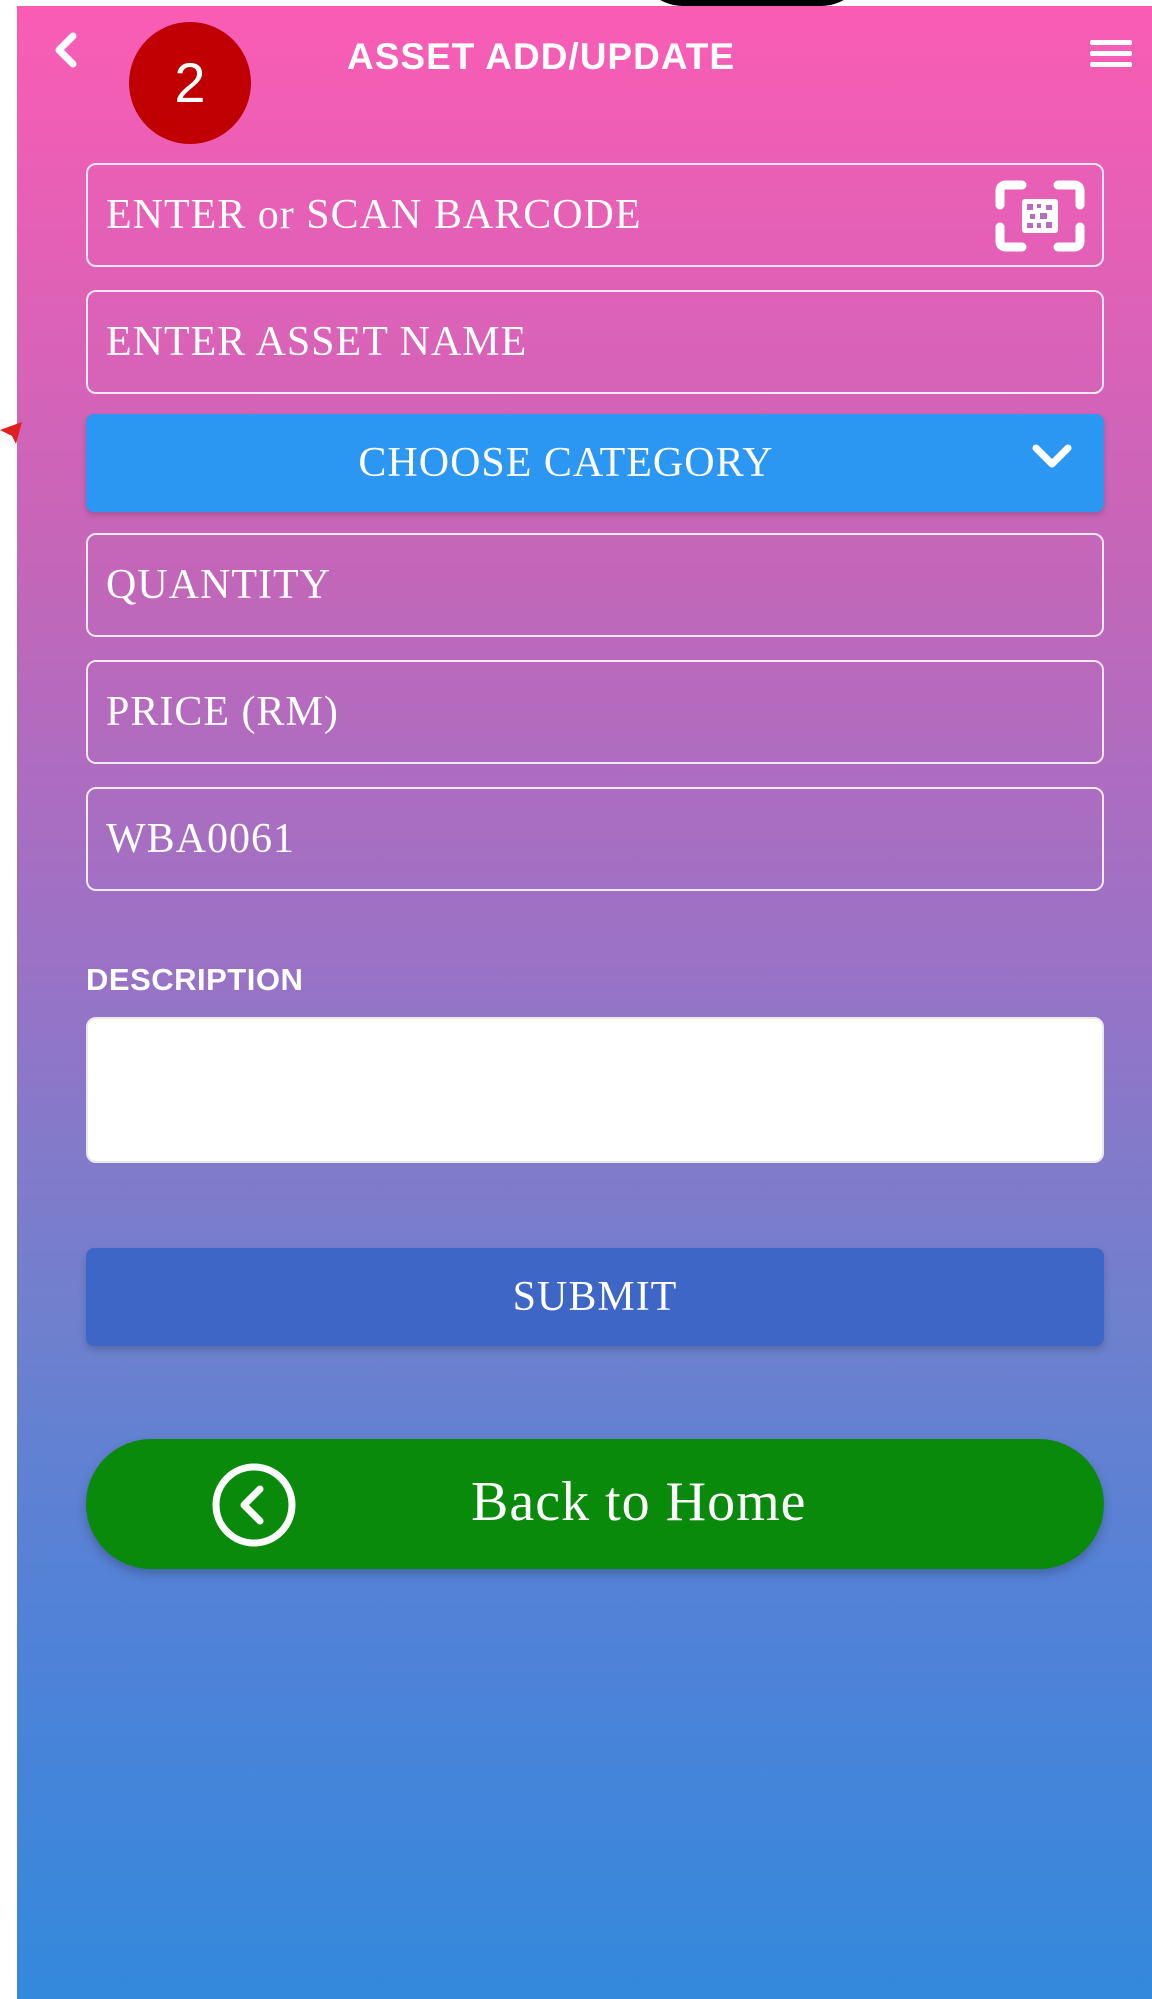  I want to click on description-label: DESCRIPTION, so click(195, 979).